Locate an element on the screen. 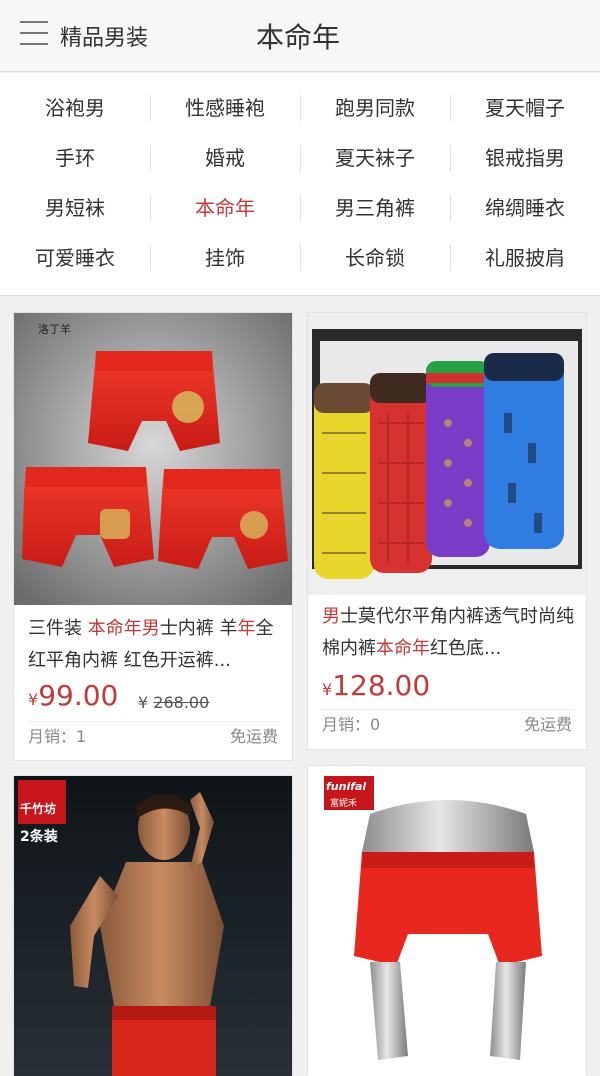 Image resolution: width=600 pixels, height=1076 pixels. red-briefs-on-mannequin-photo: funifal 富妮禾 is located at coordinates (447, 921).